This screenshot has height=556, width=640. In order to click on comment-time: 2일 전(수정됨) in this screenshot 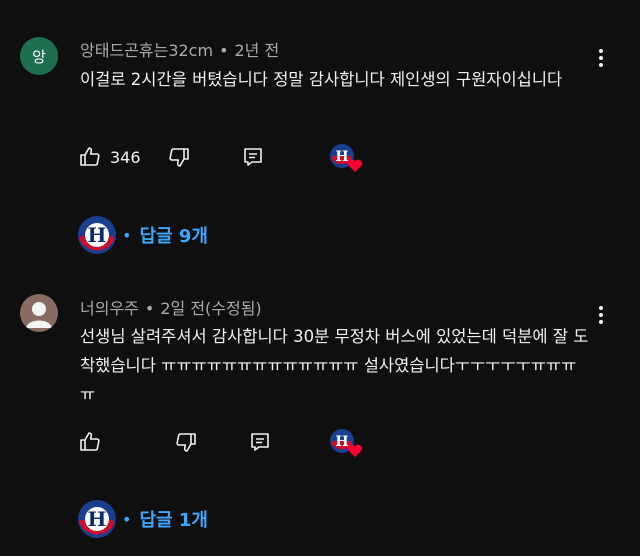, I will do `click(210, 308)`.